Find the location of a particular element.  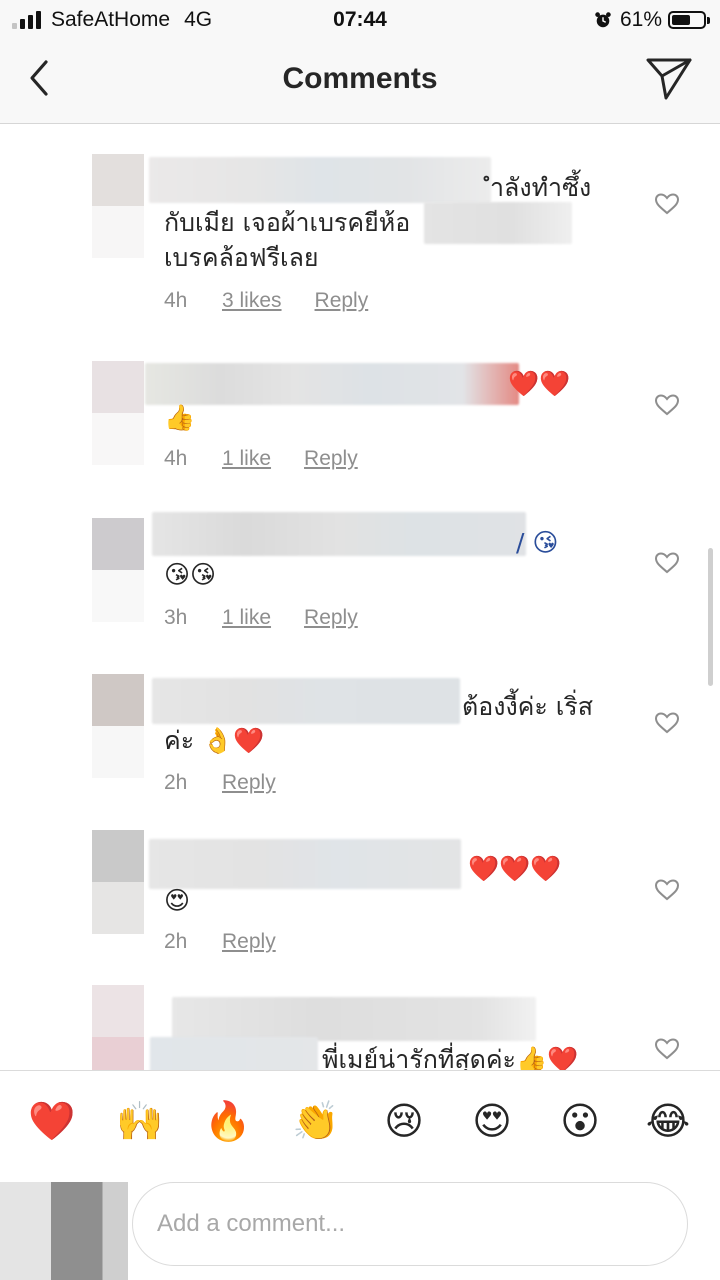

comment-text-line1: พี่เมย์น่ารักที่สุดค่ะ👍❤️ is located at coordinates (450, 1057).